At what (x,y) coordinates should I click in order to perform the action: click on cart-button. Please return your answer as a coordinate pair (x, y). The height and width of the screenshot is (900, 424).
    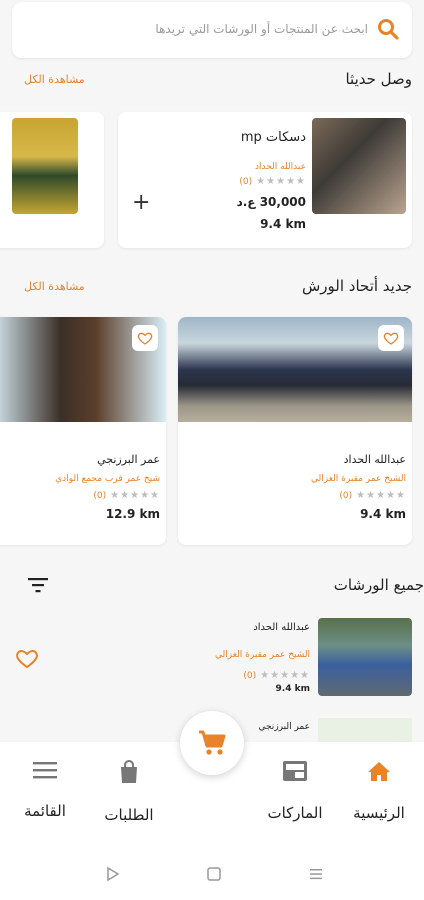
    Looking at the image, I should click on (212, 743).